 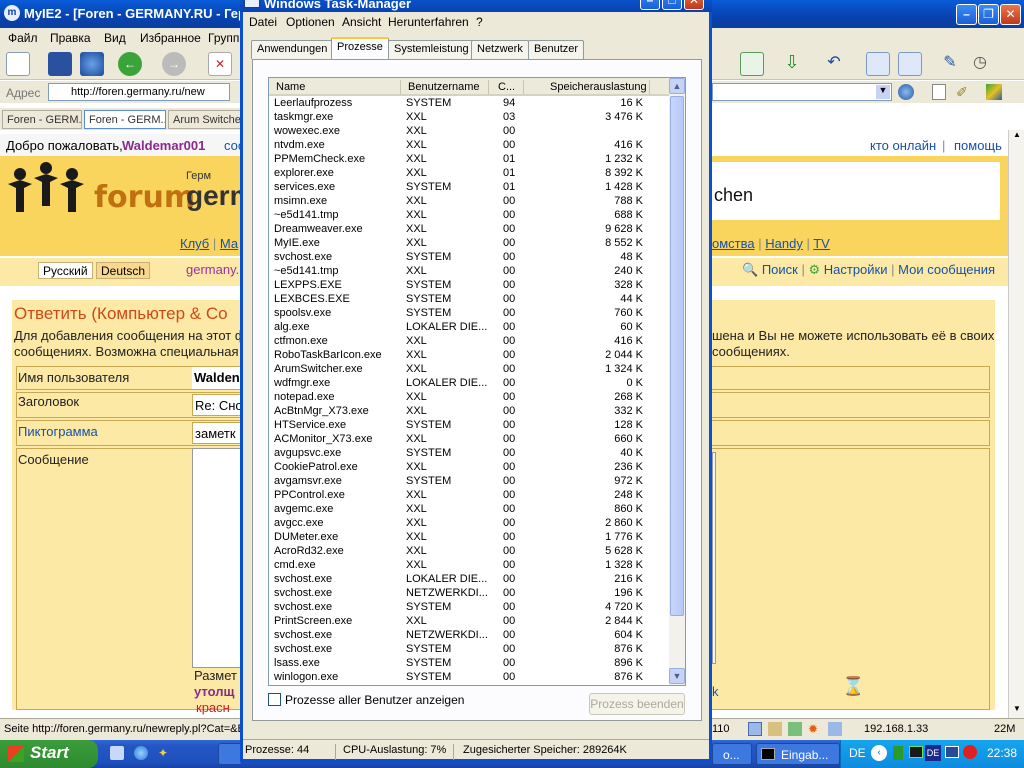 I want to click on process-row: LEXBCES.EXE SYSTEM 00 44 K, so click(x=469, y=299).